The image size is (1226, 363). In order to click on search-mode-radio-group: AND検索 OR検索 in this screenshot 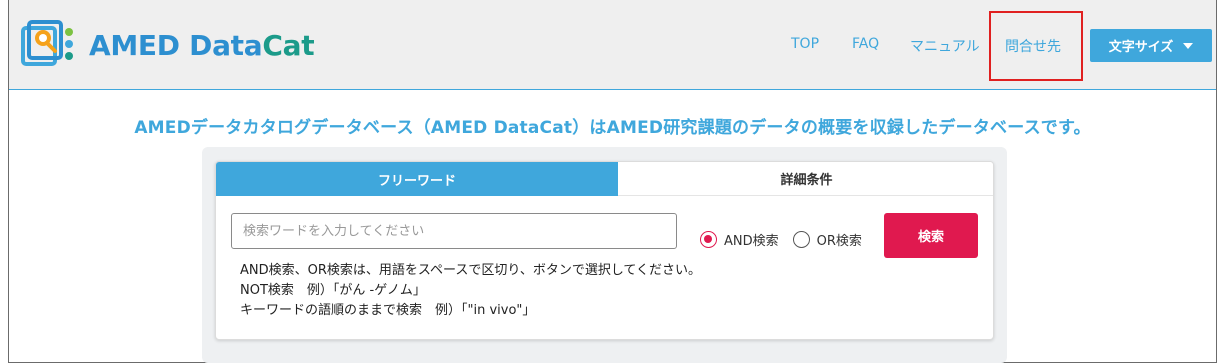, I will do `click(781, 239)`.